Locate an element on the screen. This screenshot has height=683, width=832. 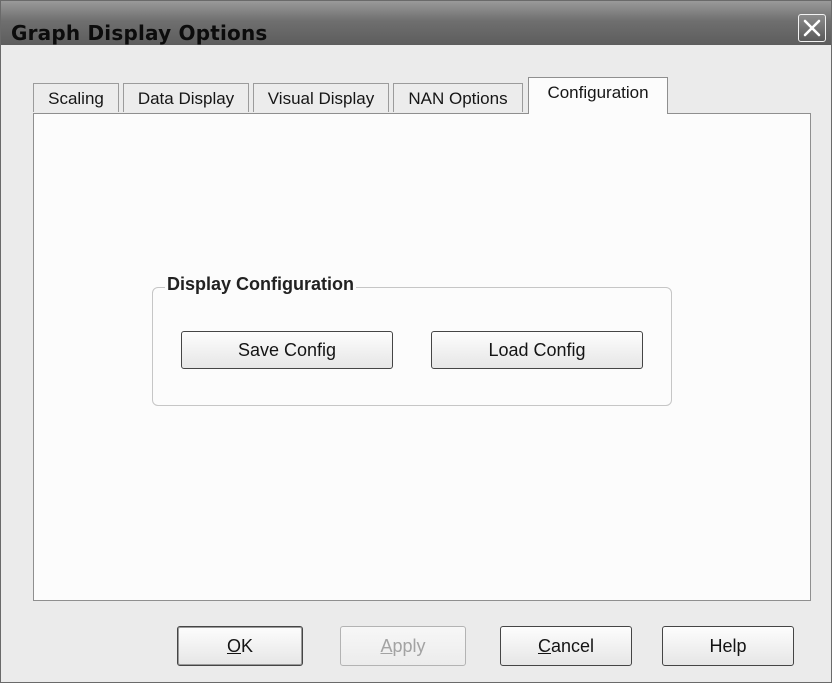
close-icon is located at coordinates (812, 28).